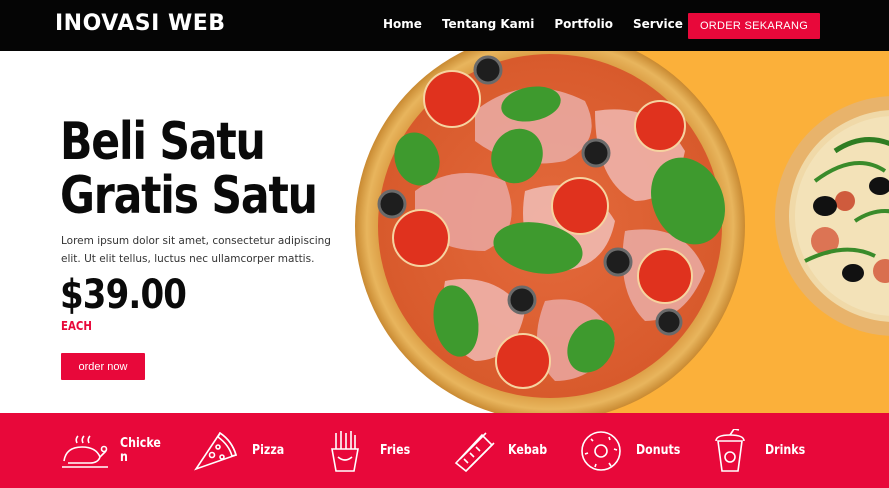 This screenshot has height=488, width=889. I want to click on category-label: Kebab, so click(528, 450).